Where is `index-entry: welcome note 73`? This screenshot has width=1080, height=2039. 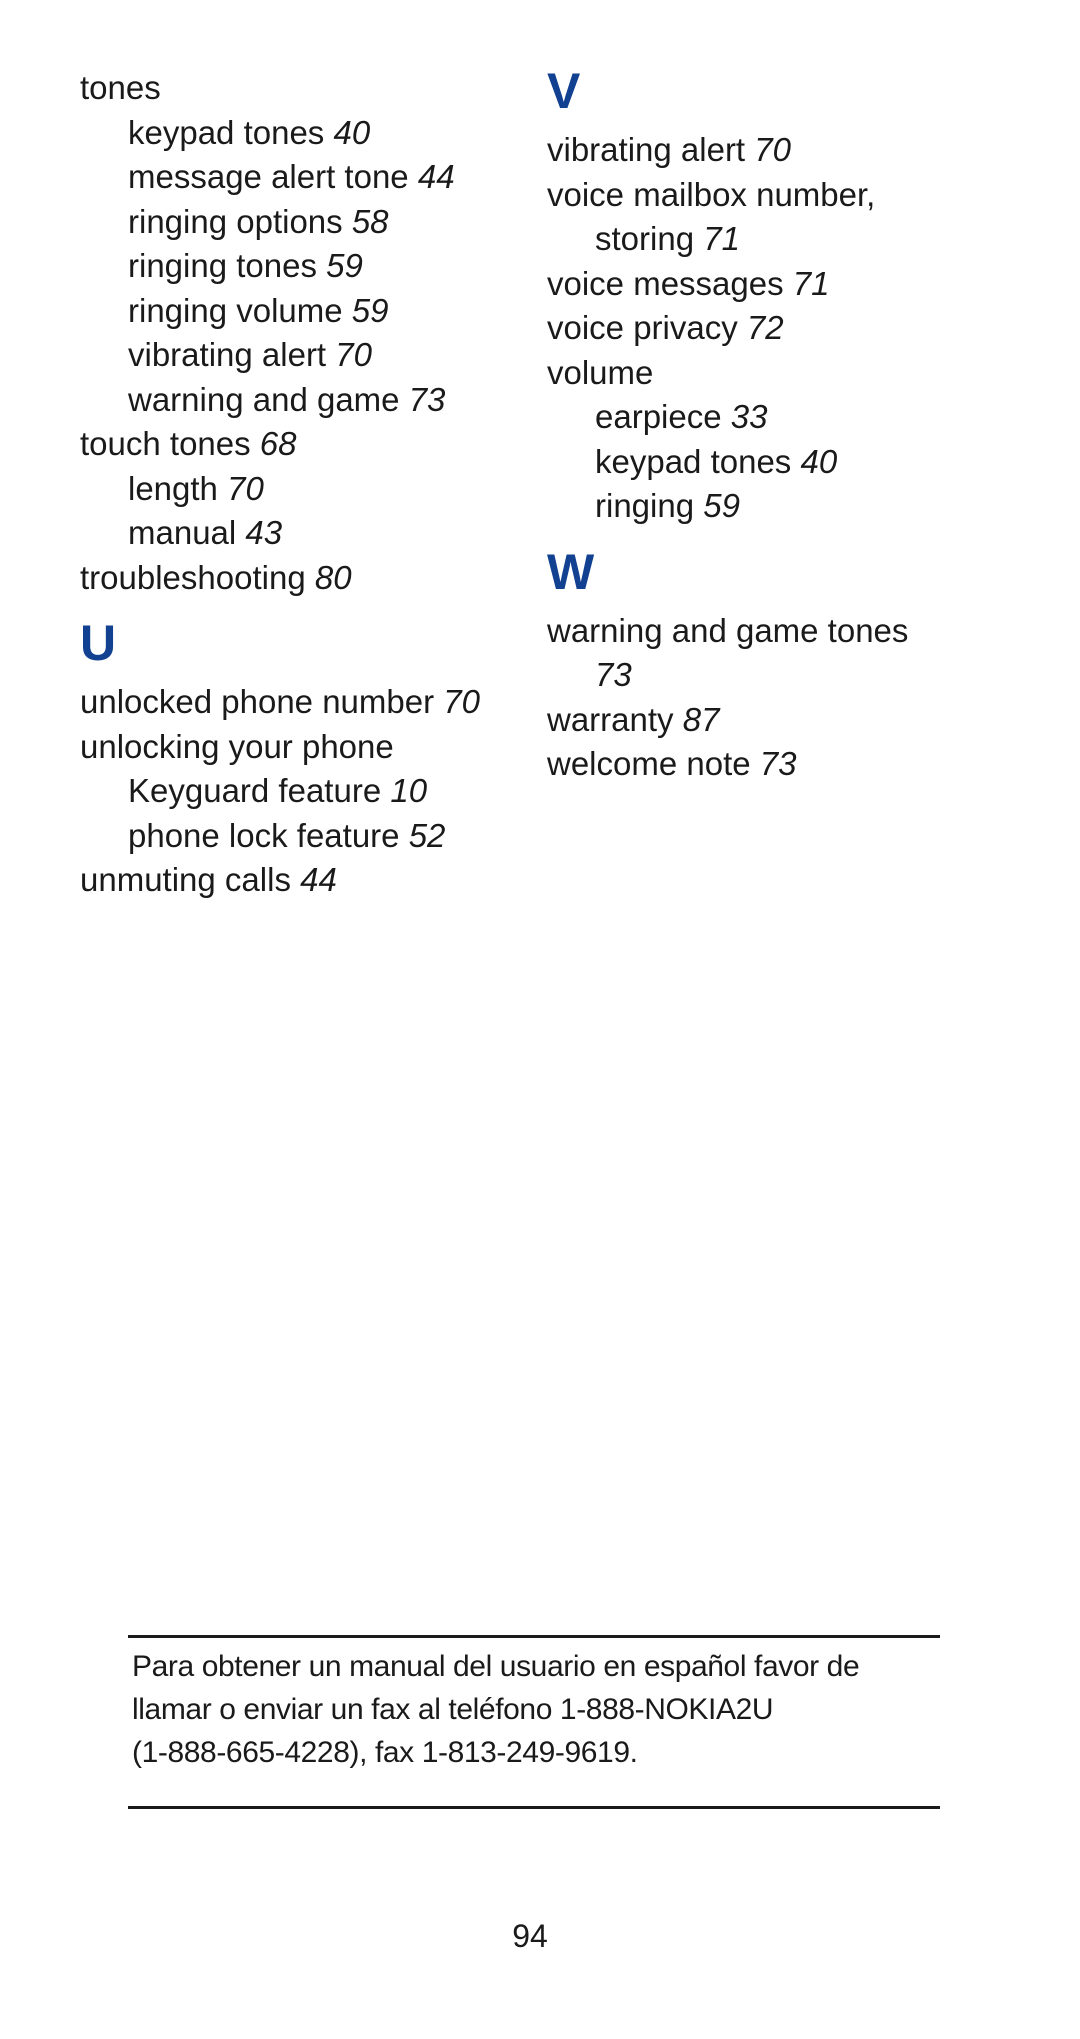
index-entry: welcome note 73 is located at coordinates (767, 764).